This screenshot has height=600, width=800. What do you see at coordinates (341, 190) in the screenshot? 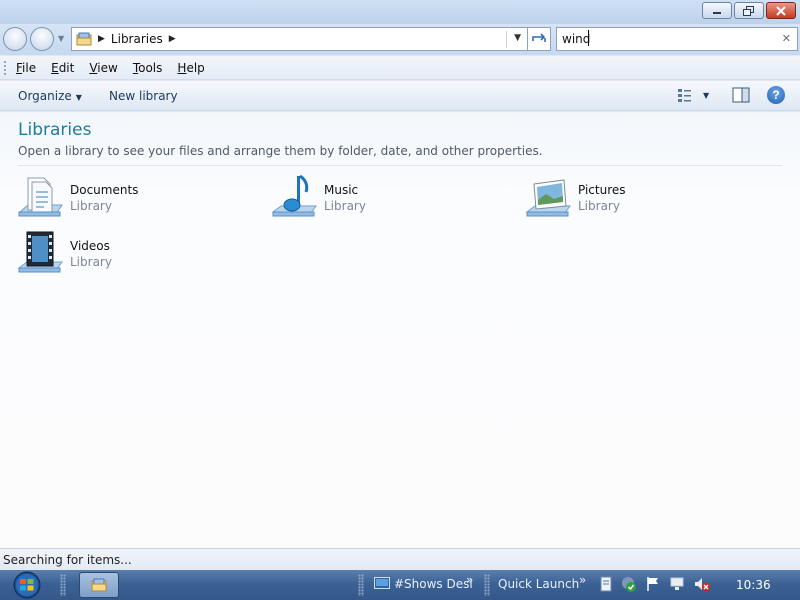
I see `library-name: Music` at bounding box center [341, 190].